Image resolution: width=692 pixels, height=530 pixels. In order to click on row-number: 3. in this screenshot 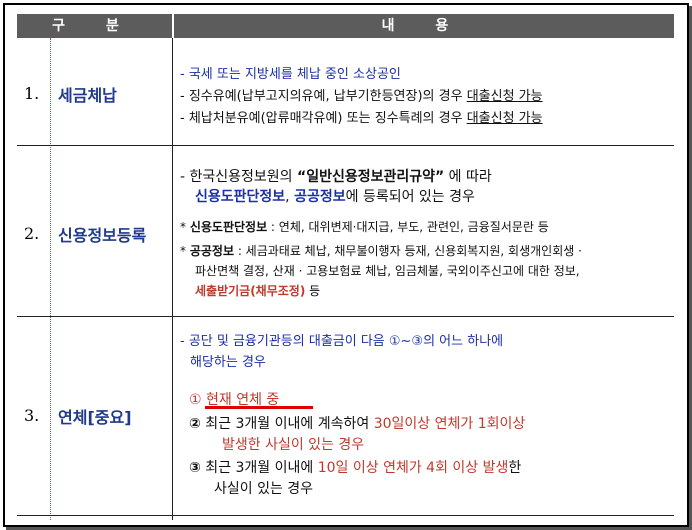, I will do `click(32, 415)`.